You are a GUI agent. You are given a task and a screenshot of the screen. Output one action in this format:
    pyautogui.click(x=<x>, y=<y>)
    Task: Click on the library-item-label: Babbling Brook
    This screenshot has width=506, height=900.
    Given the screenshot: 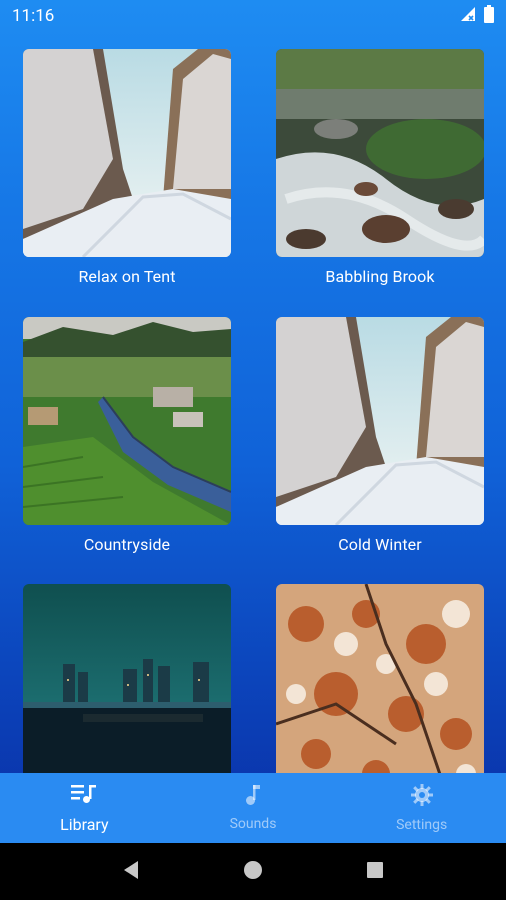 What is the action you would take?
    pyautogui.click(x=380, y=276)
    